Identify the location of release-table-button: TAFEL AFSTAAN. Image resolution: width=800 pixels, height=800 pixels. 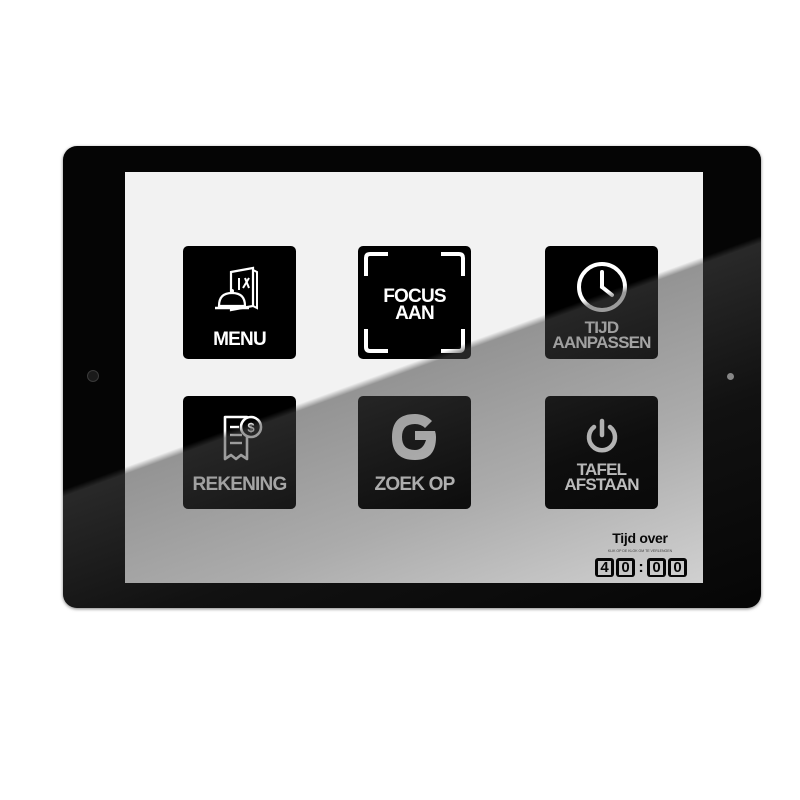
(601, 452).